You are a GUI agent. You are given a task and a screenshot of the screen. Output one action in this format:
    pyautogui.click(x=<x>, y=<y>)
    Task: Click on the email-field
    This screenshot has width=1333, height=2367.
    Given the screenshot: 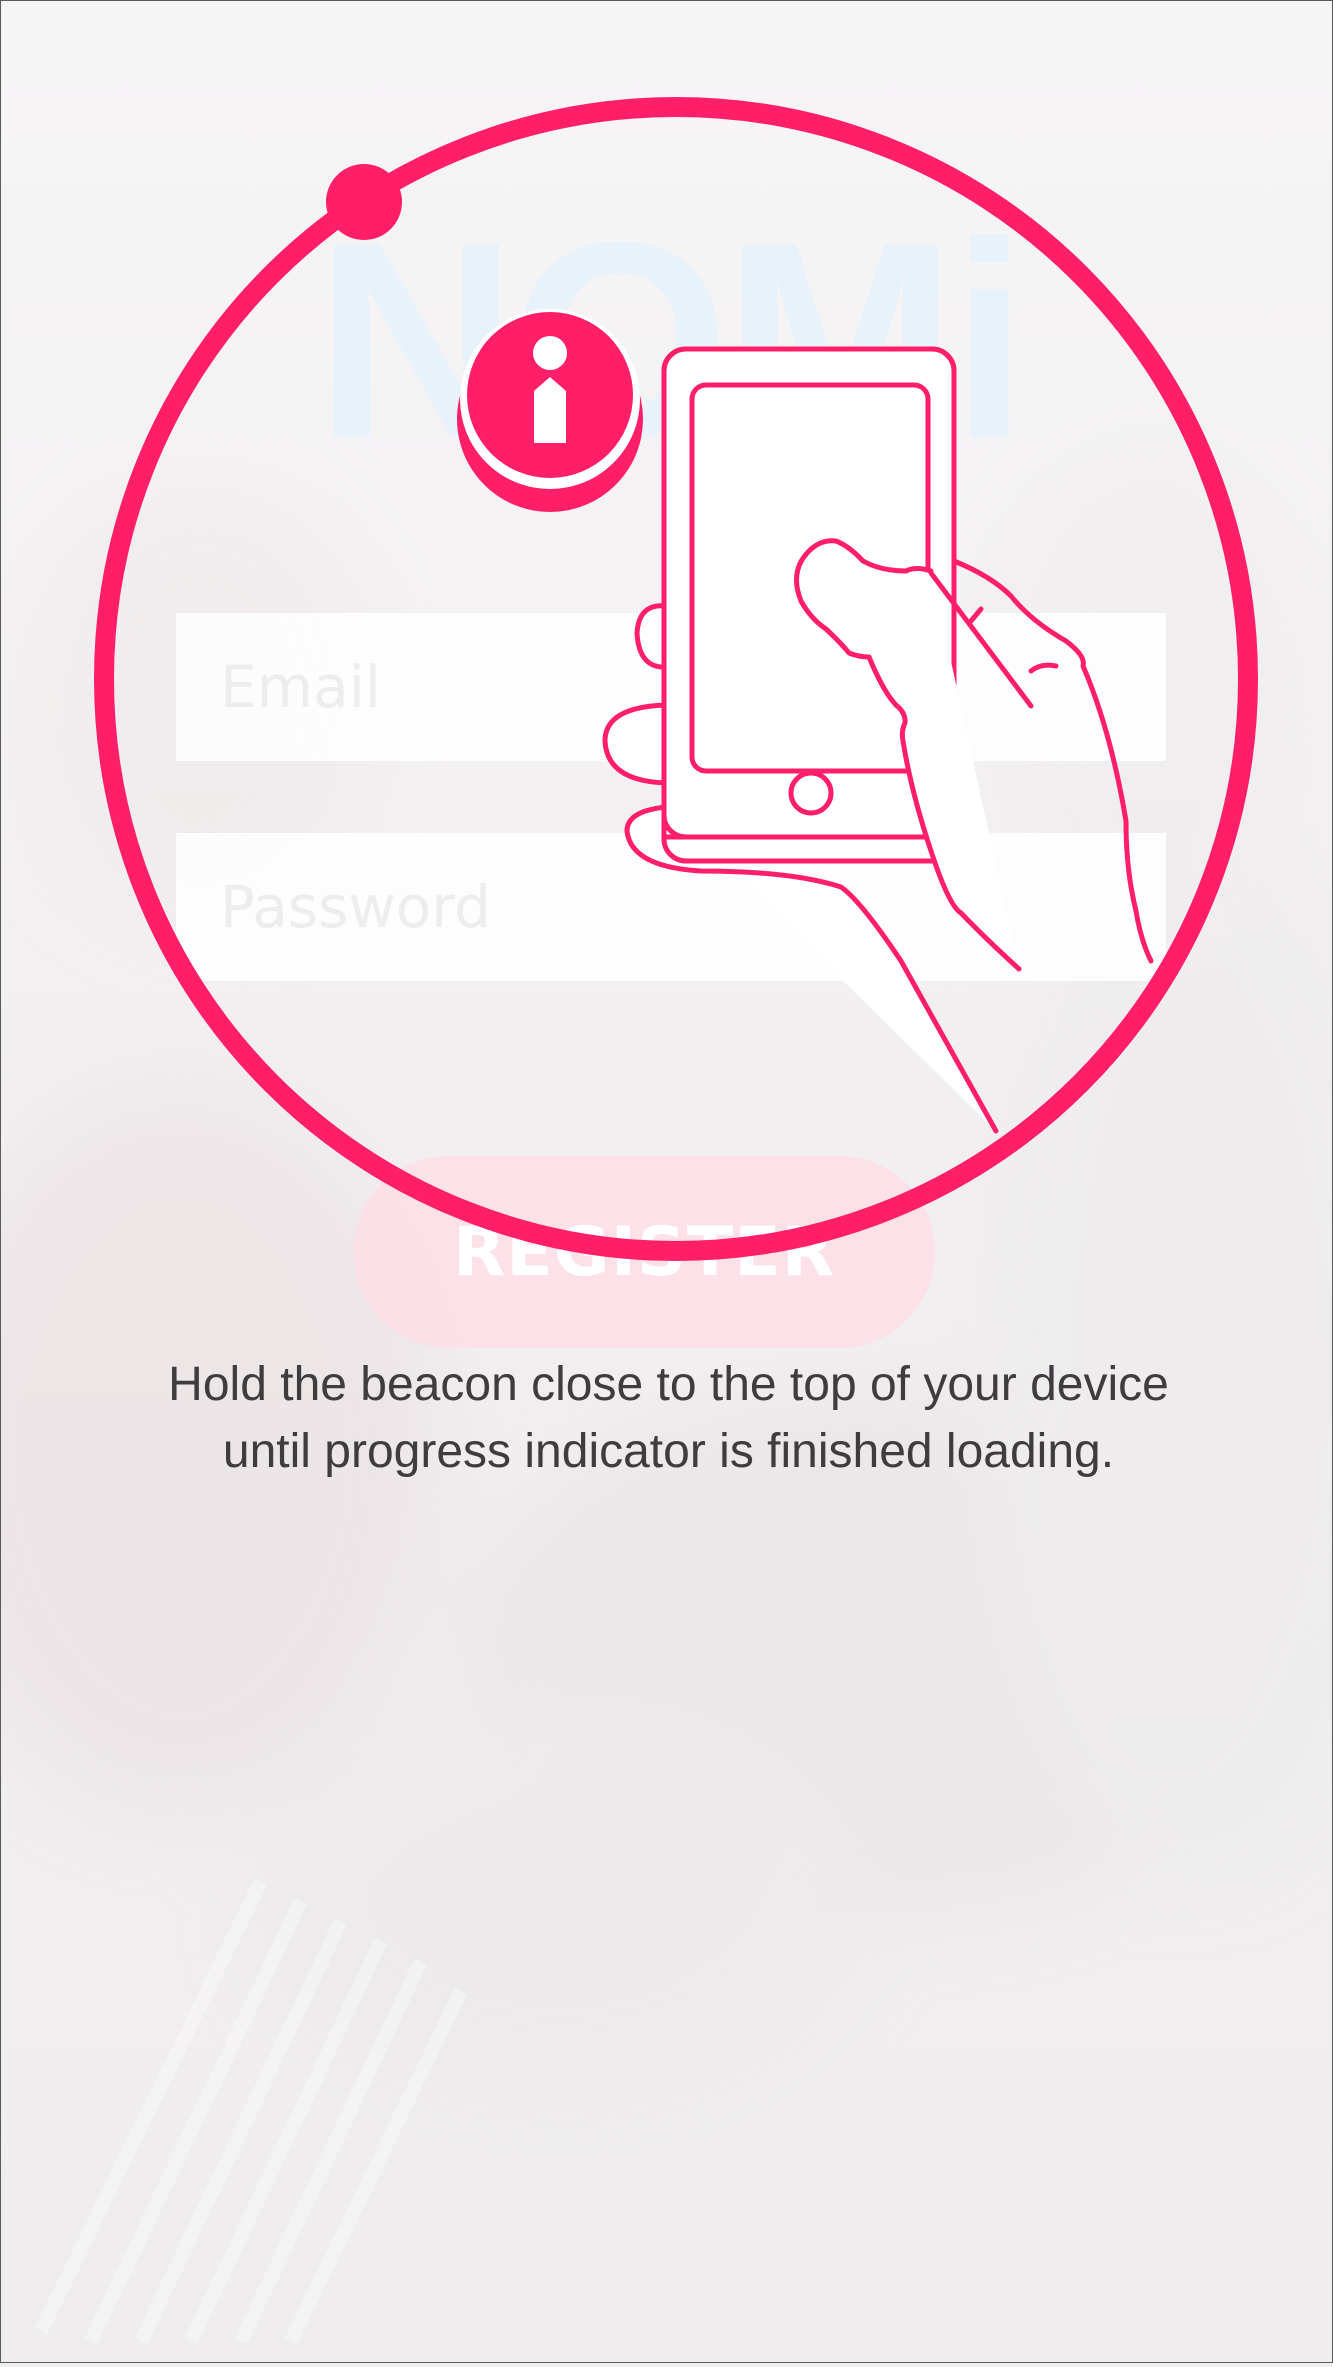 What is the action you would take?
    pyautogui.click(x=671, y=687)
    